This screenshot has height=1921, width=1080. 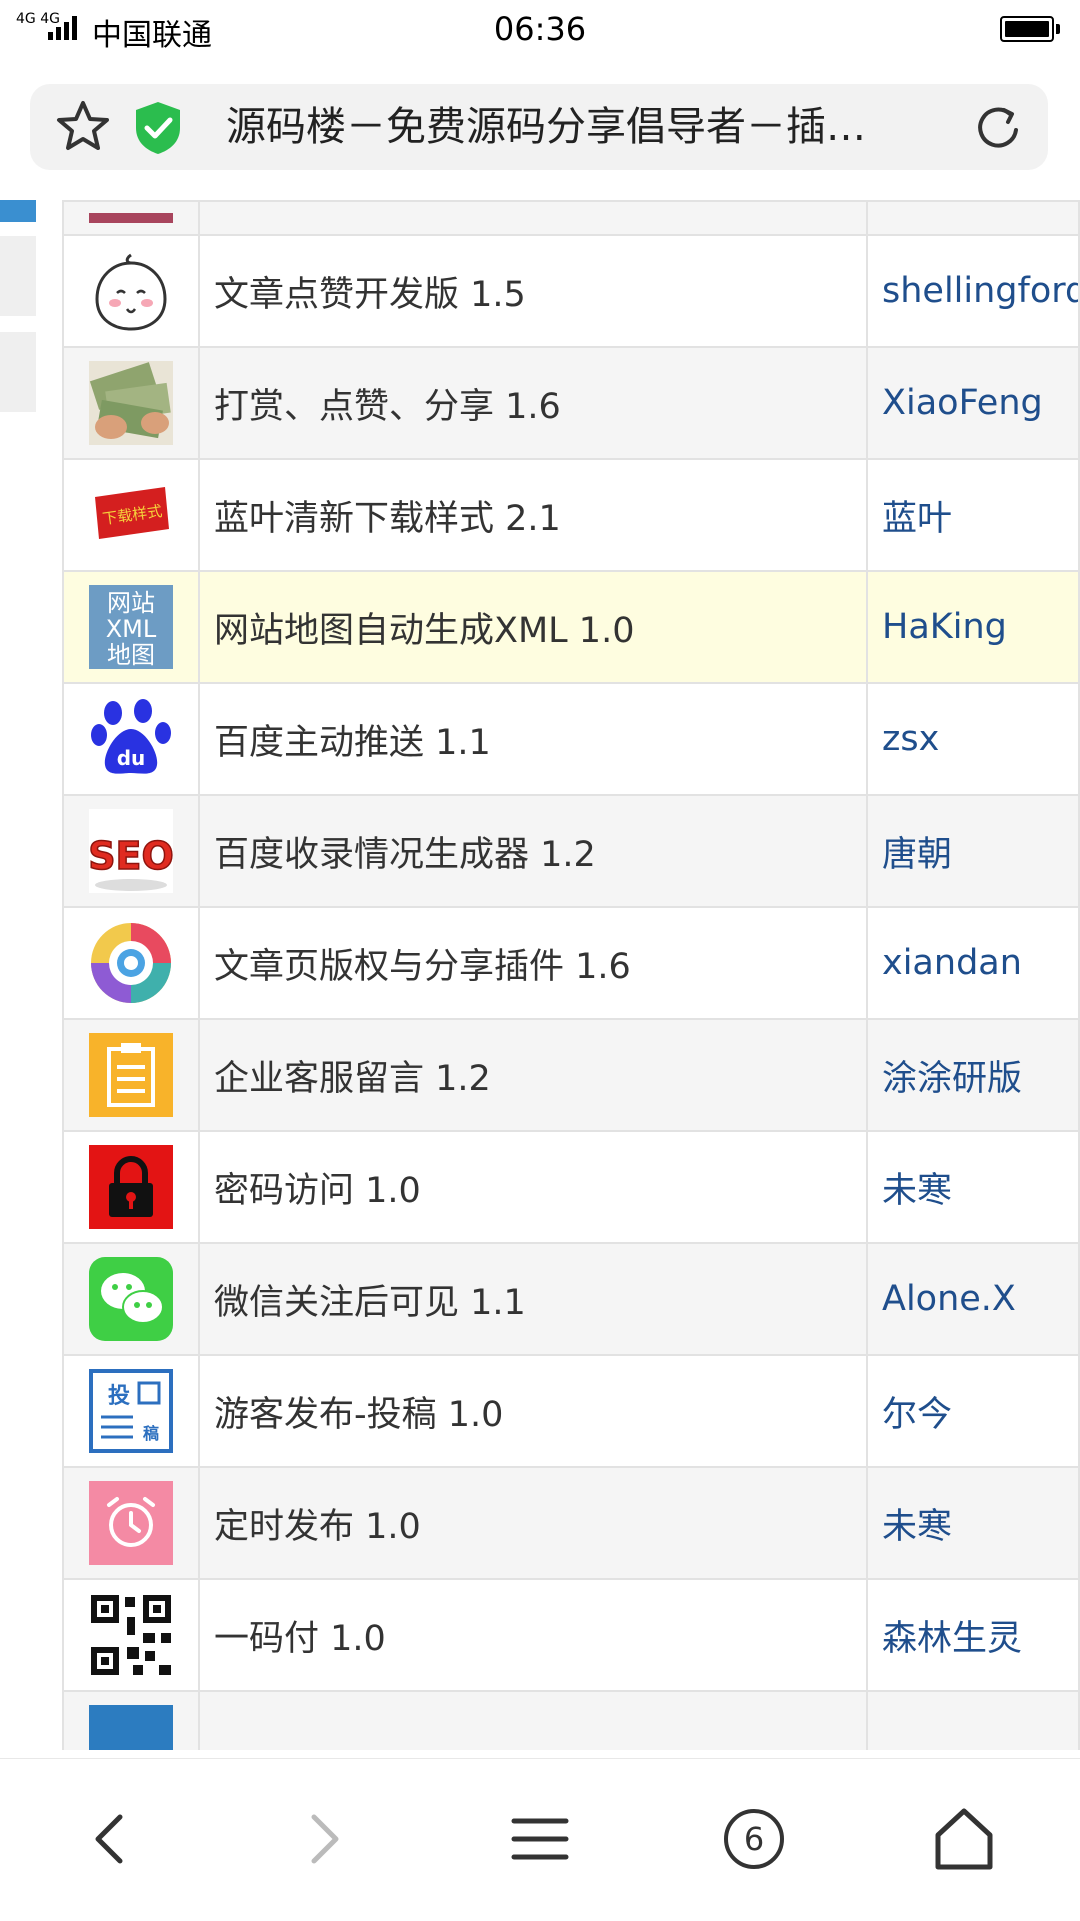 I want to click on plugin-name: 一码付 1.0, so click(x=533, y=1635).